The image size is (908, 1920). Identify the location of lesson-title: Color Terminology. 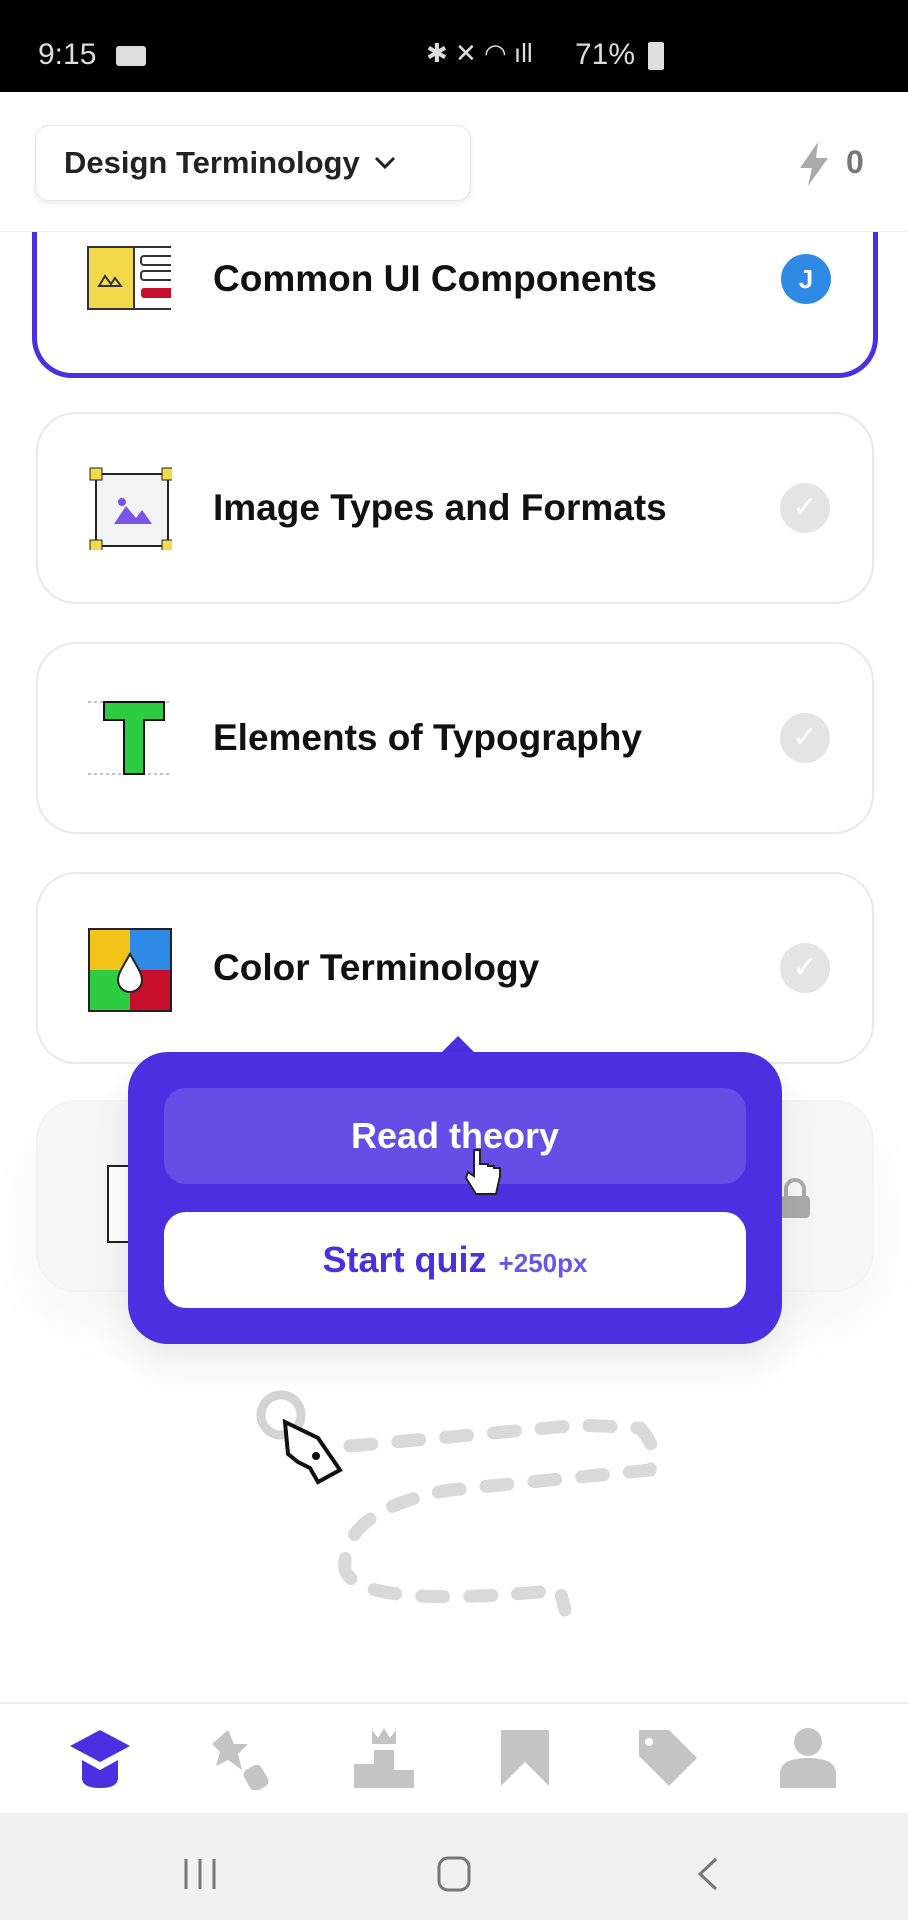
(376, 967).